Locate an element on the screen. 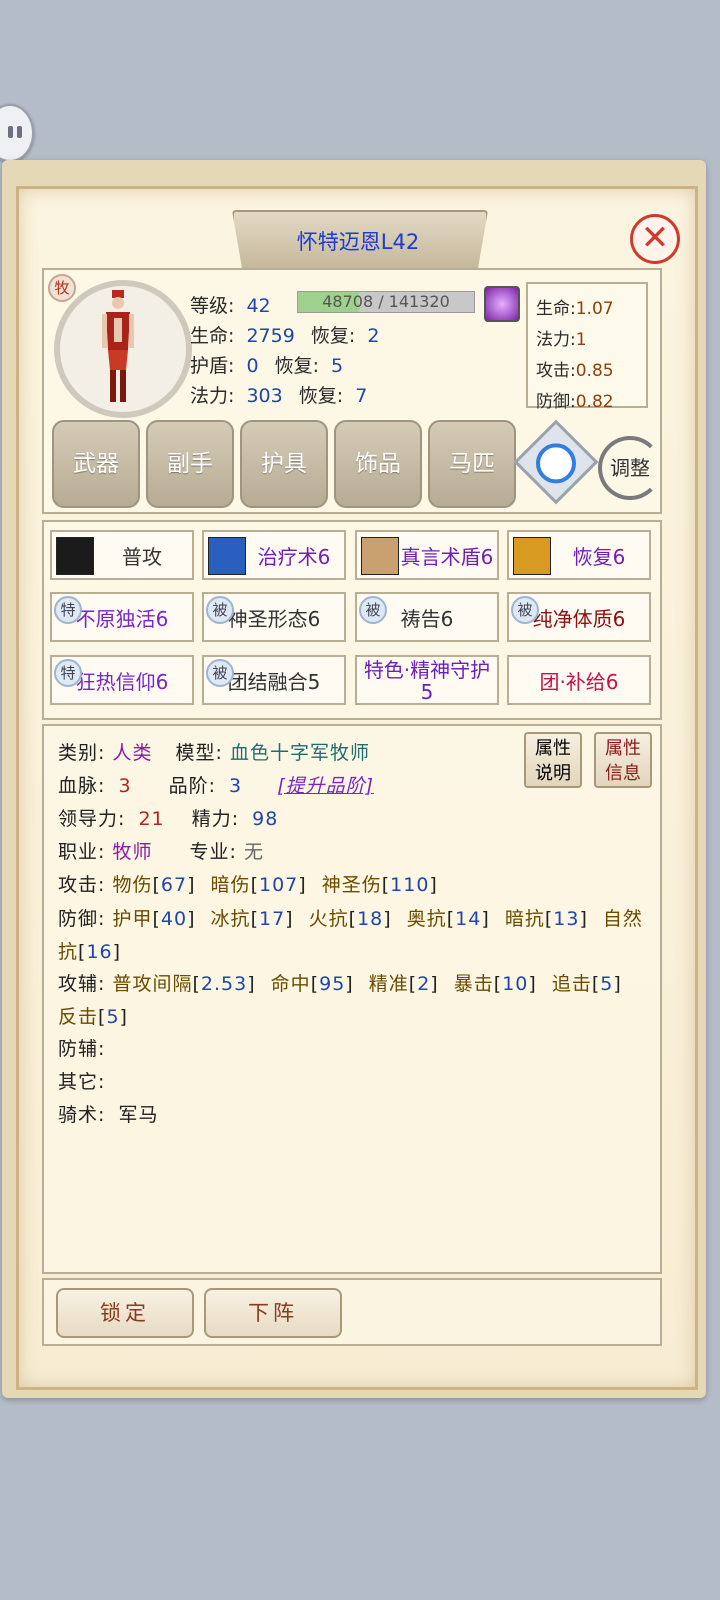  stat-item: 护甲[40] is located at coordinates (154, 919).